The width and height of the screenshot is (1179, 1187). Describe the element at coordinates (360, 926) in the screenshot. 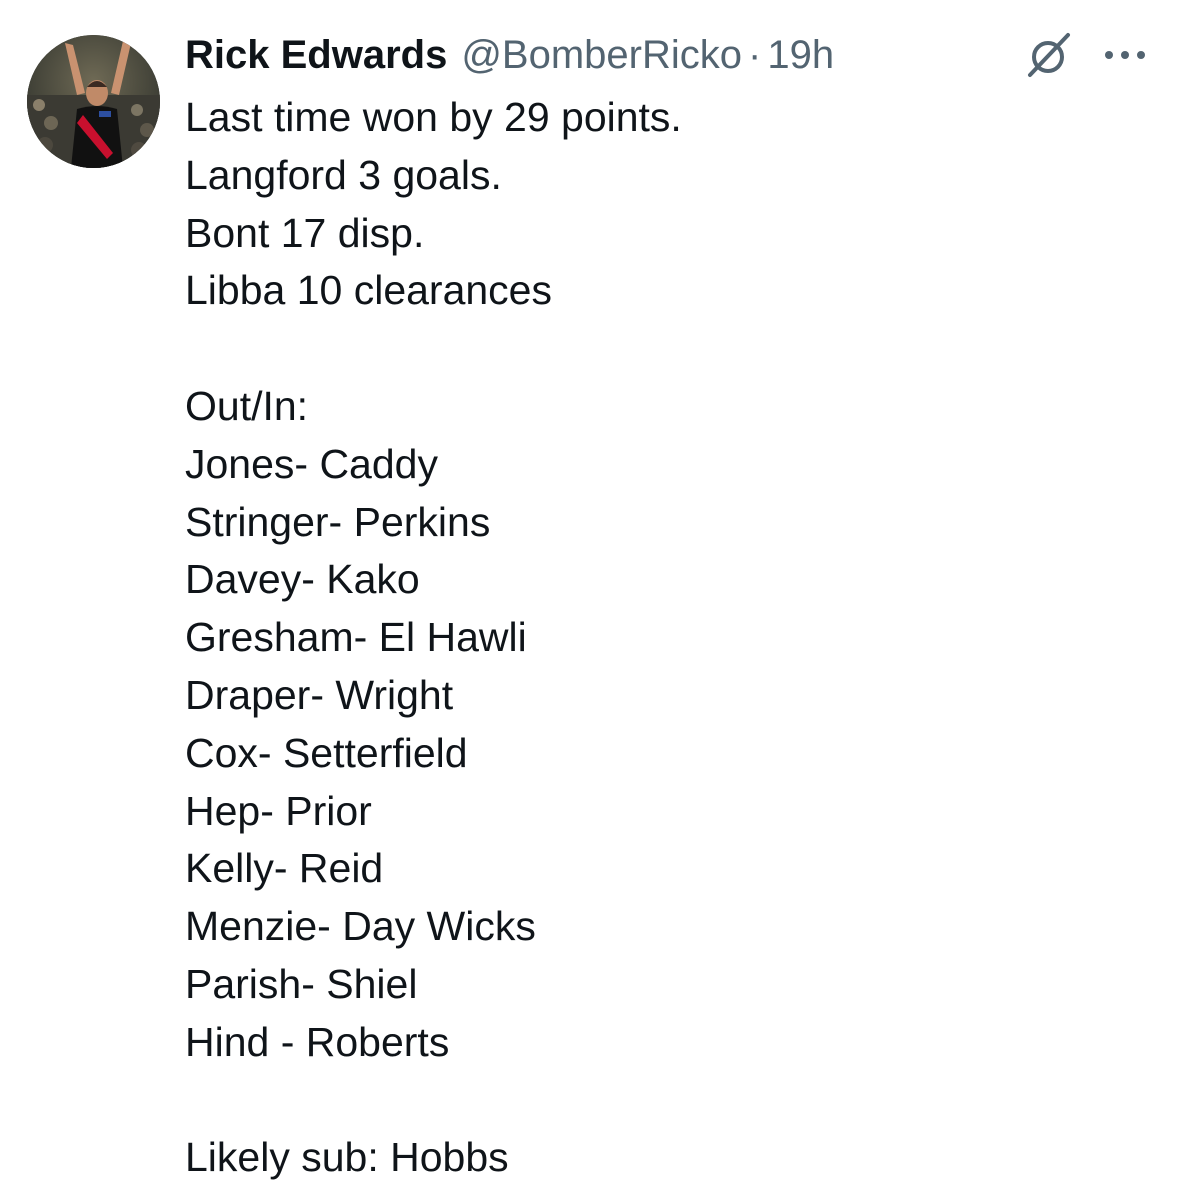

I see `tweet-line: Menzie- Day Wicks` at that location.